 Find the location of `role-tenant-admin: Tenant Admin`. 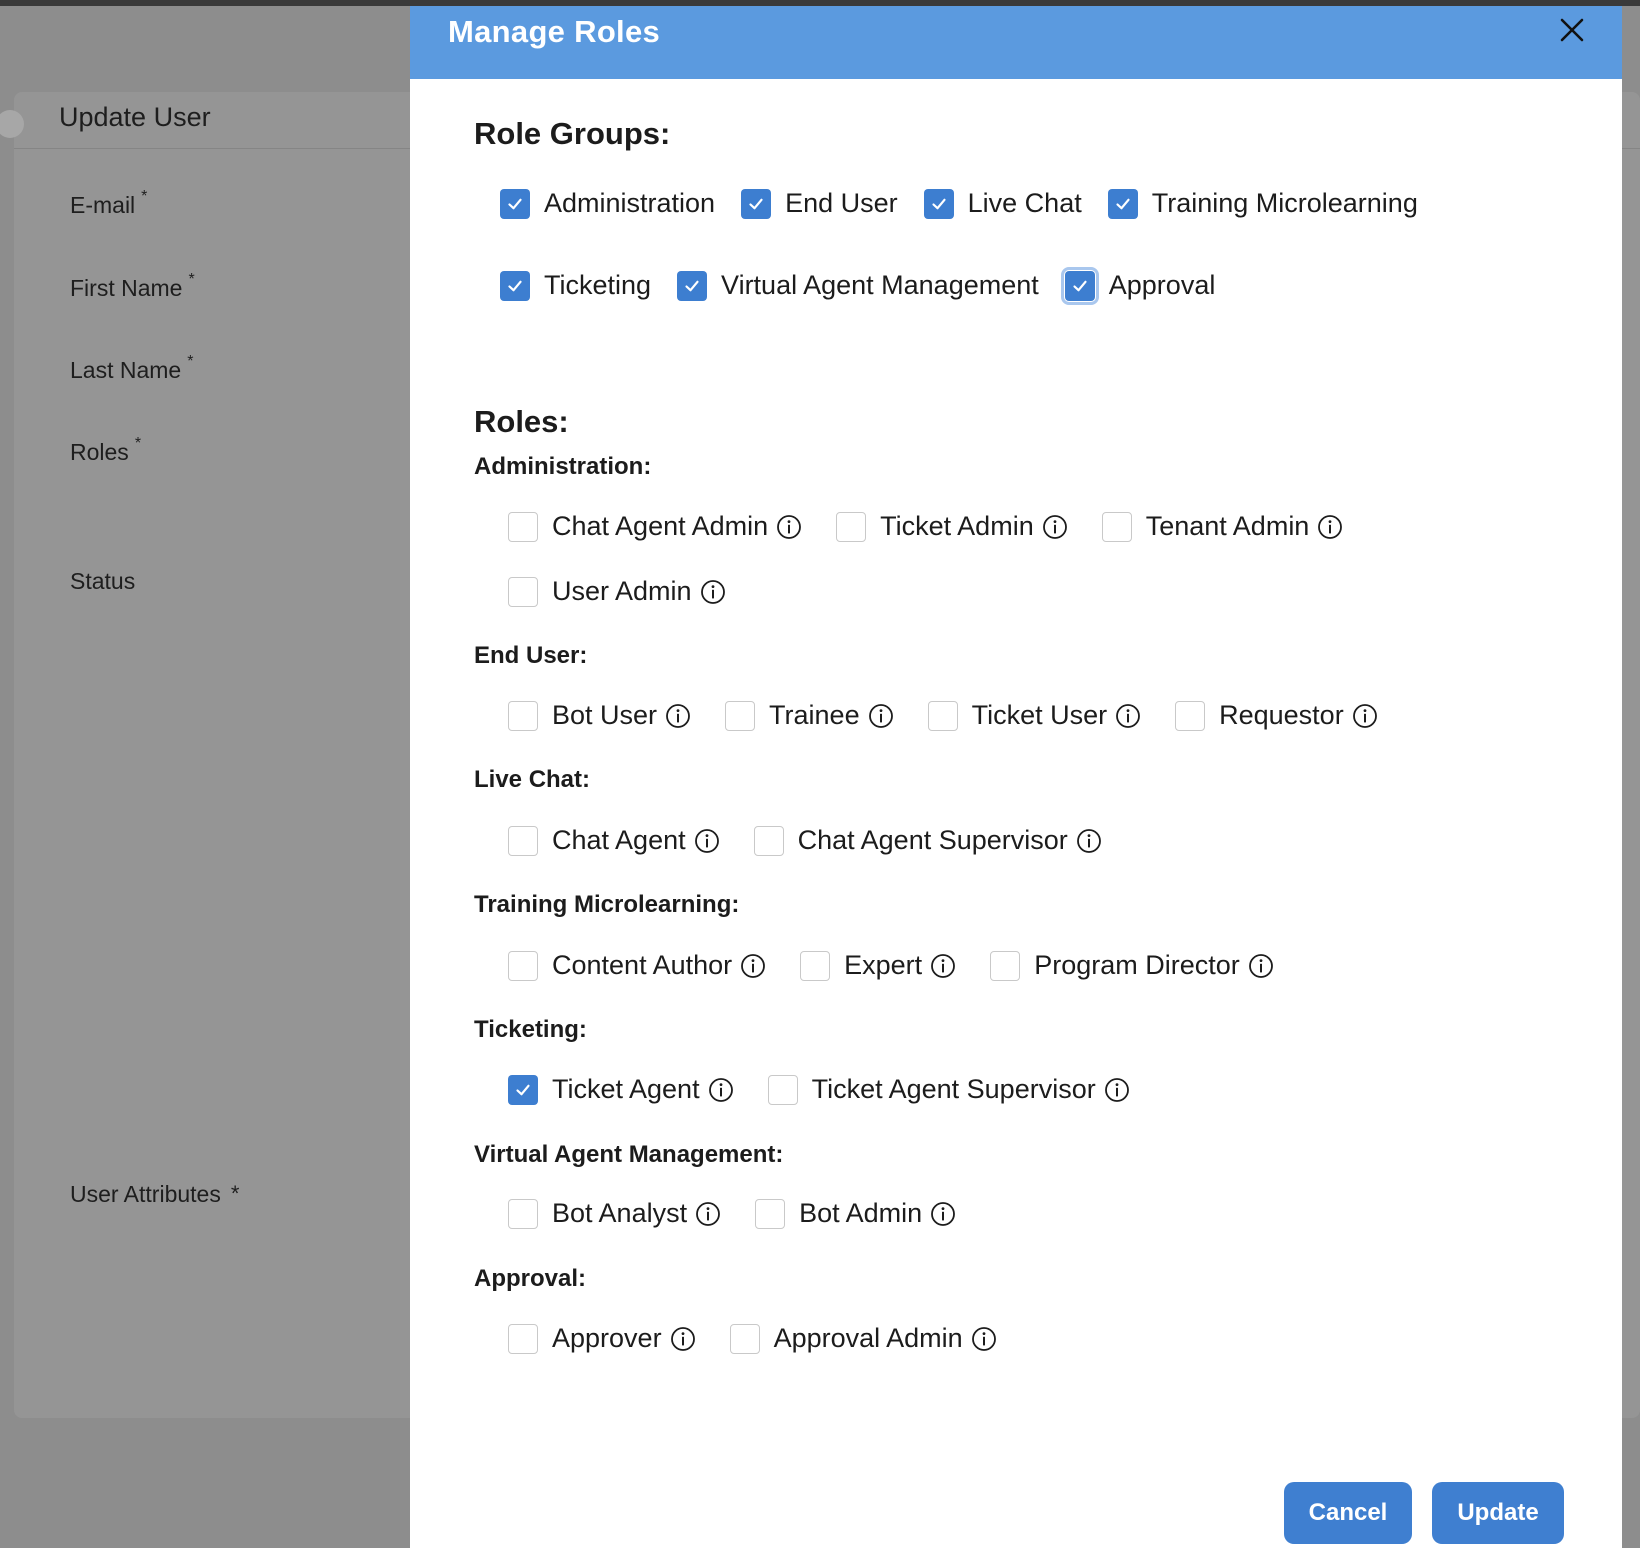

role-tenant-admin: Tenant Admin is located at coordinates (1222, 526).